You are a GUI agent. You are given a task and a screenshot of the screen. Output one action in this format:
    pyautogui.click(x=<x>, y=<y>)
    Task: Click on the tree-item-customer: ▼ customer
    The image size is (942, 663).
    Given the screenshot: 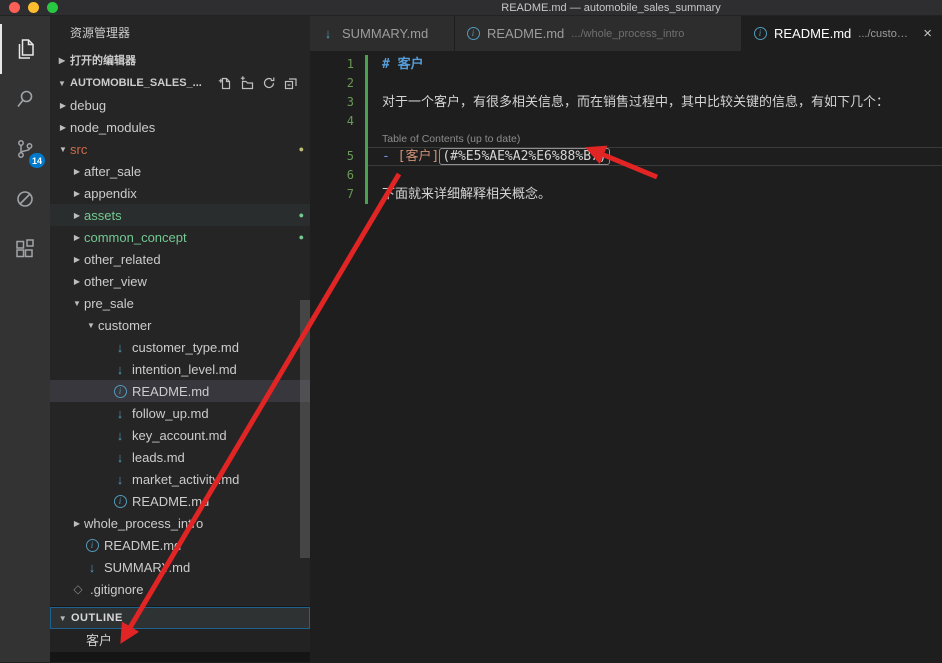 What is the action you would take?
    pyautogui.click(x=180, y=325)
    